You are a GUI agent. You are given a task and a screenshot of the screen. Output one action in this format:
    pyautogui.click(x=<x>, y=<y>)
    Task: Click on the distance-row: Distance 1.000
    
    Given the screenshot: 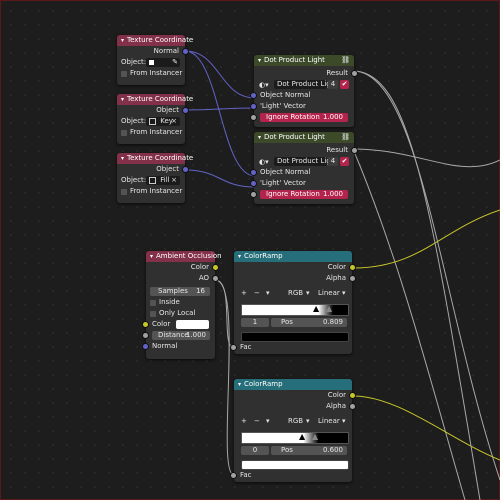 What is the action you would take?
    pyautogui.click(x=179, y=335)
    